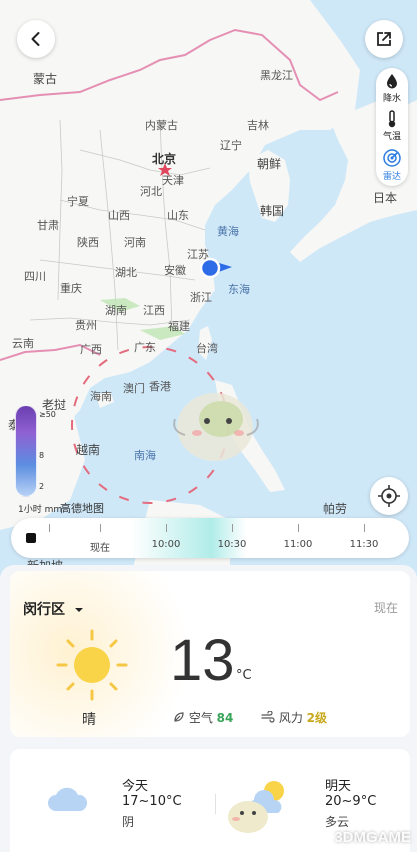 This screenshot has height=852, width=417. I want to click on district-name: 闵行区, so click(44, 610).